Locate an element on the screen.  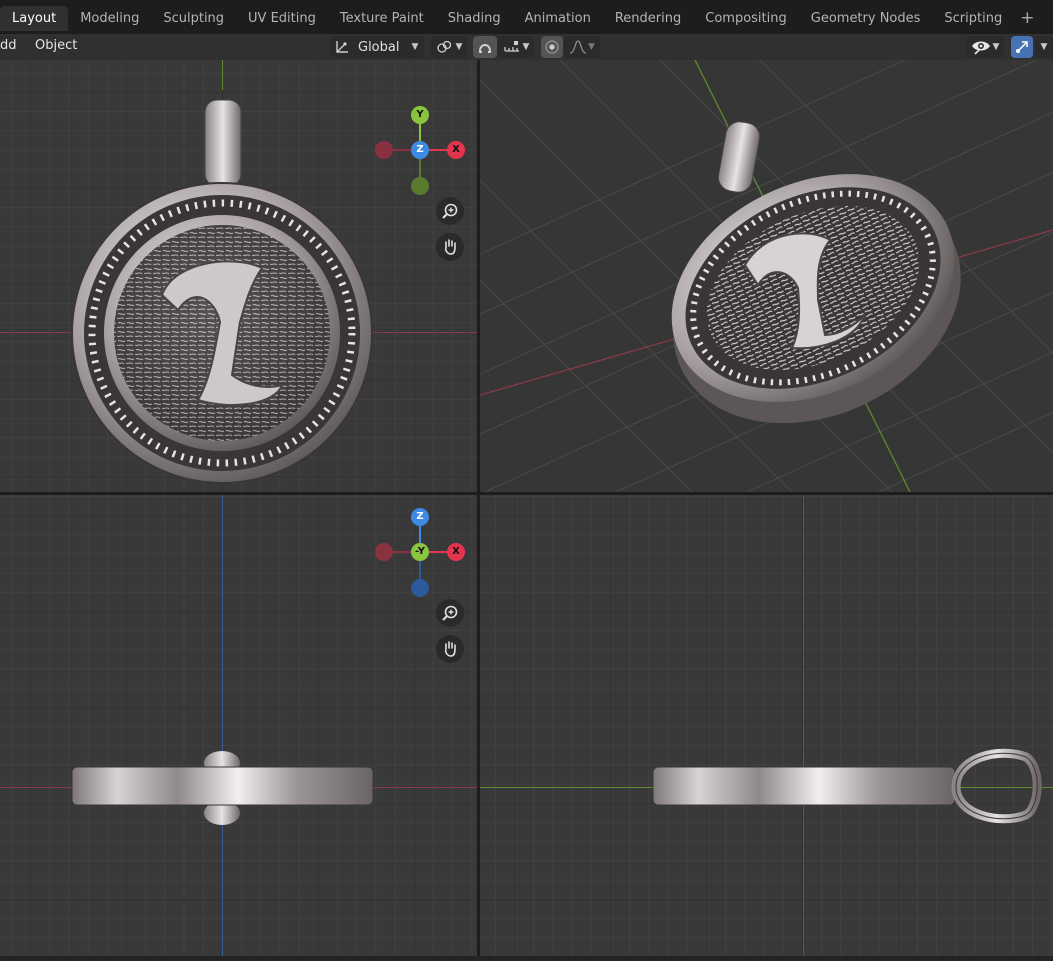
pivot-point-dropdown: ▼ is located at coordinates (449, 47).